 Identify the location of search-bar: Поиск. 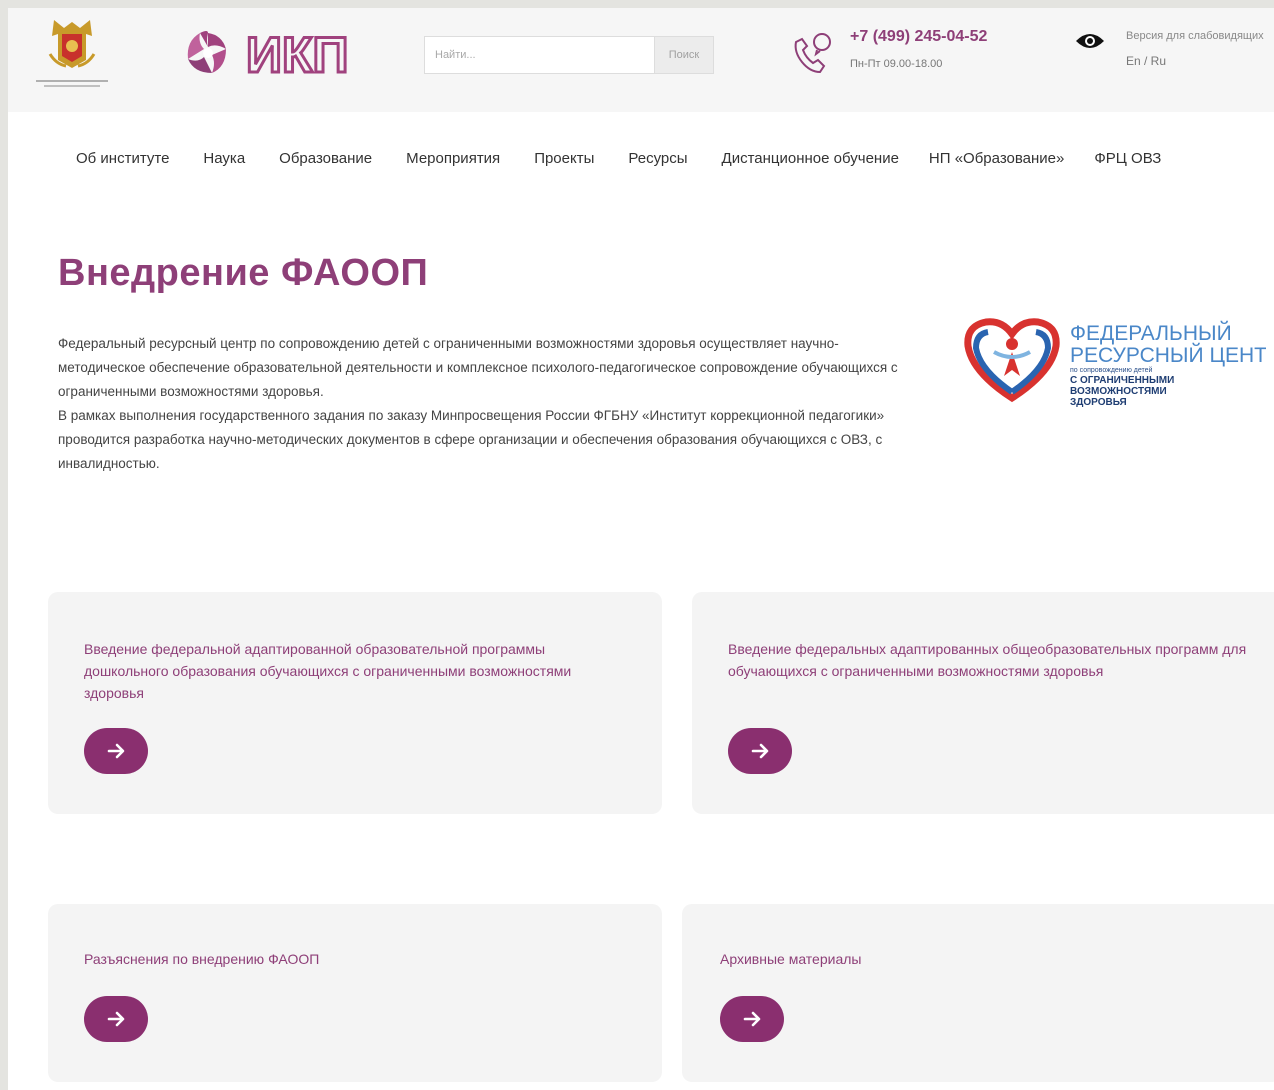
(570, 55).